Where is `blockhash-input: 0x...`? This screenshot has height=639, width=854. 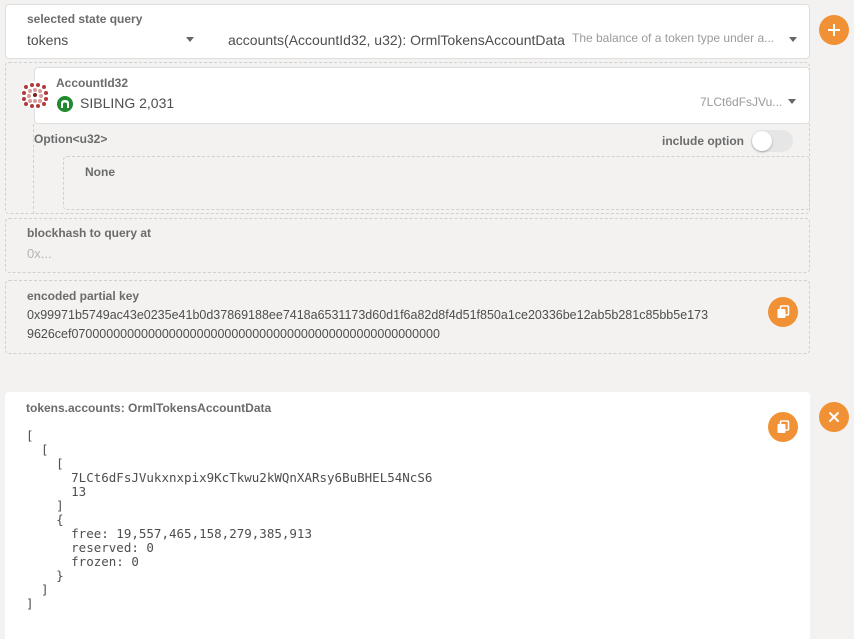
blockhash-input: 0x... is located at coordinates (39, 253).